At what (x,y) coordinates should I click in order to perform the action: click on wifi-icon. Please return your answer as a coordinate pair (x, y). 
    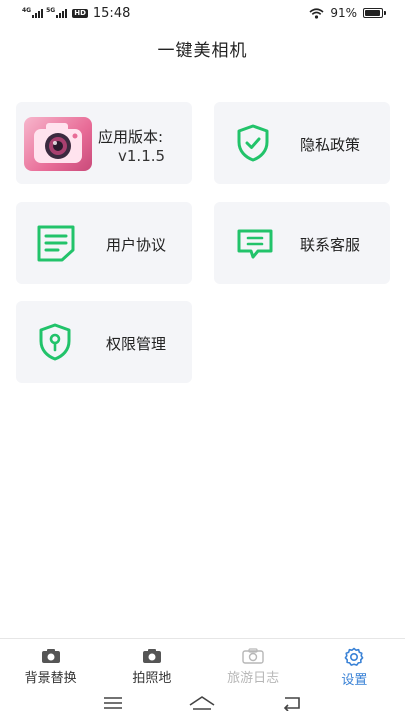
    Looking at the image, I should click on (316, 13).